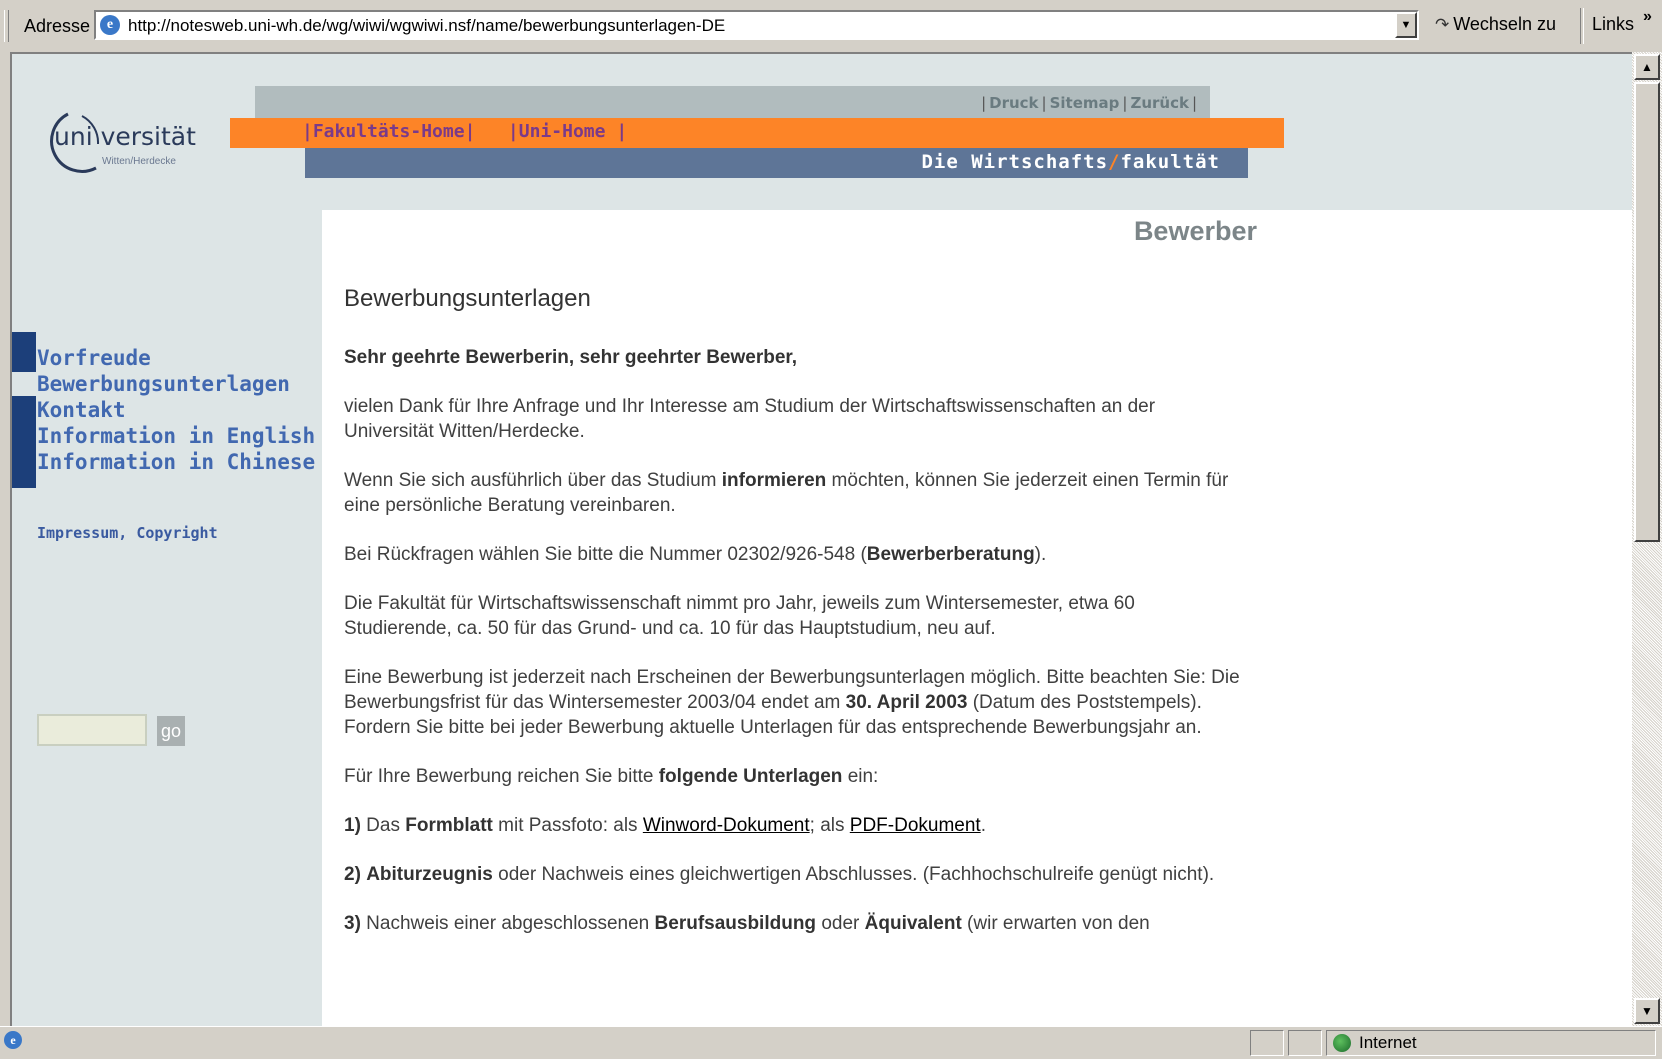 Image resolution: width=1662 pixels, height=1059 pixels. I want to click on scroll-up-button: ▲, so click(1647, 67).